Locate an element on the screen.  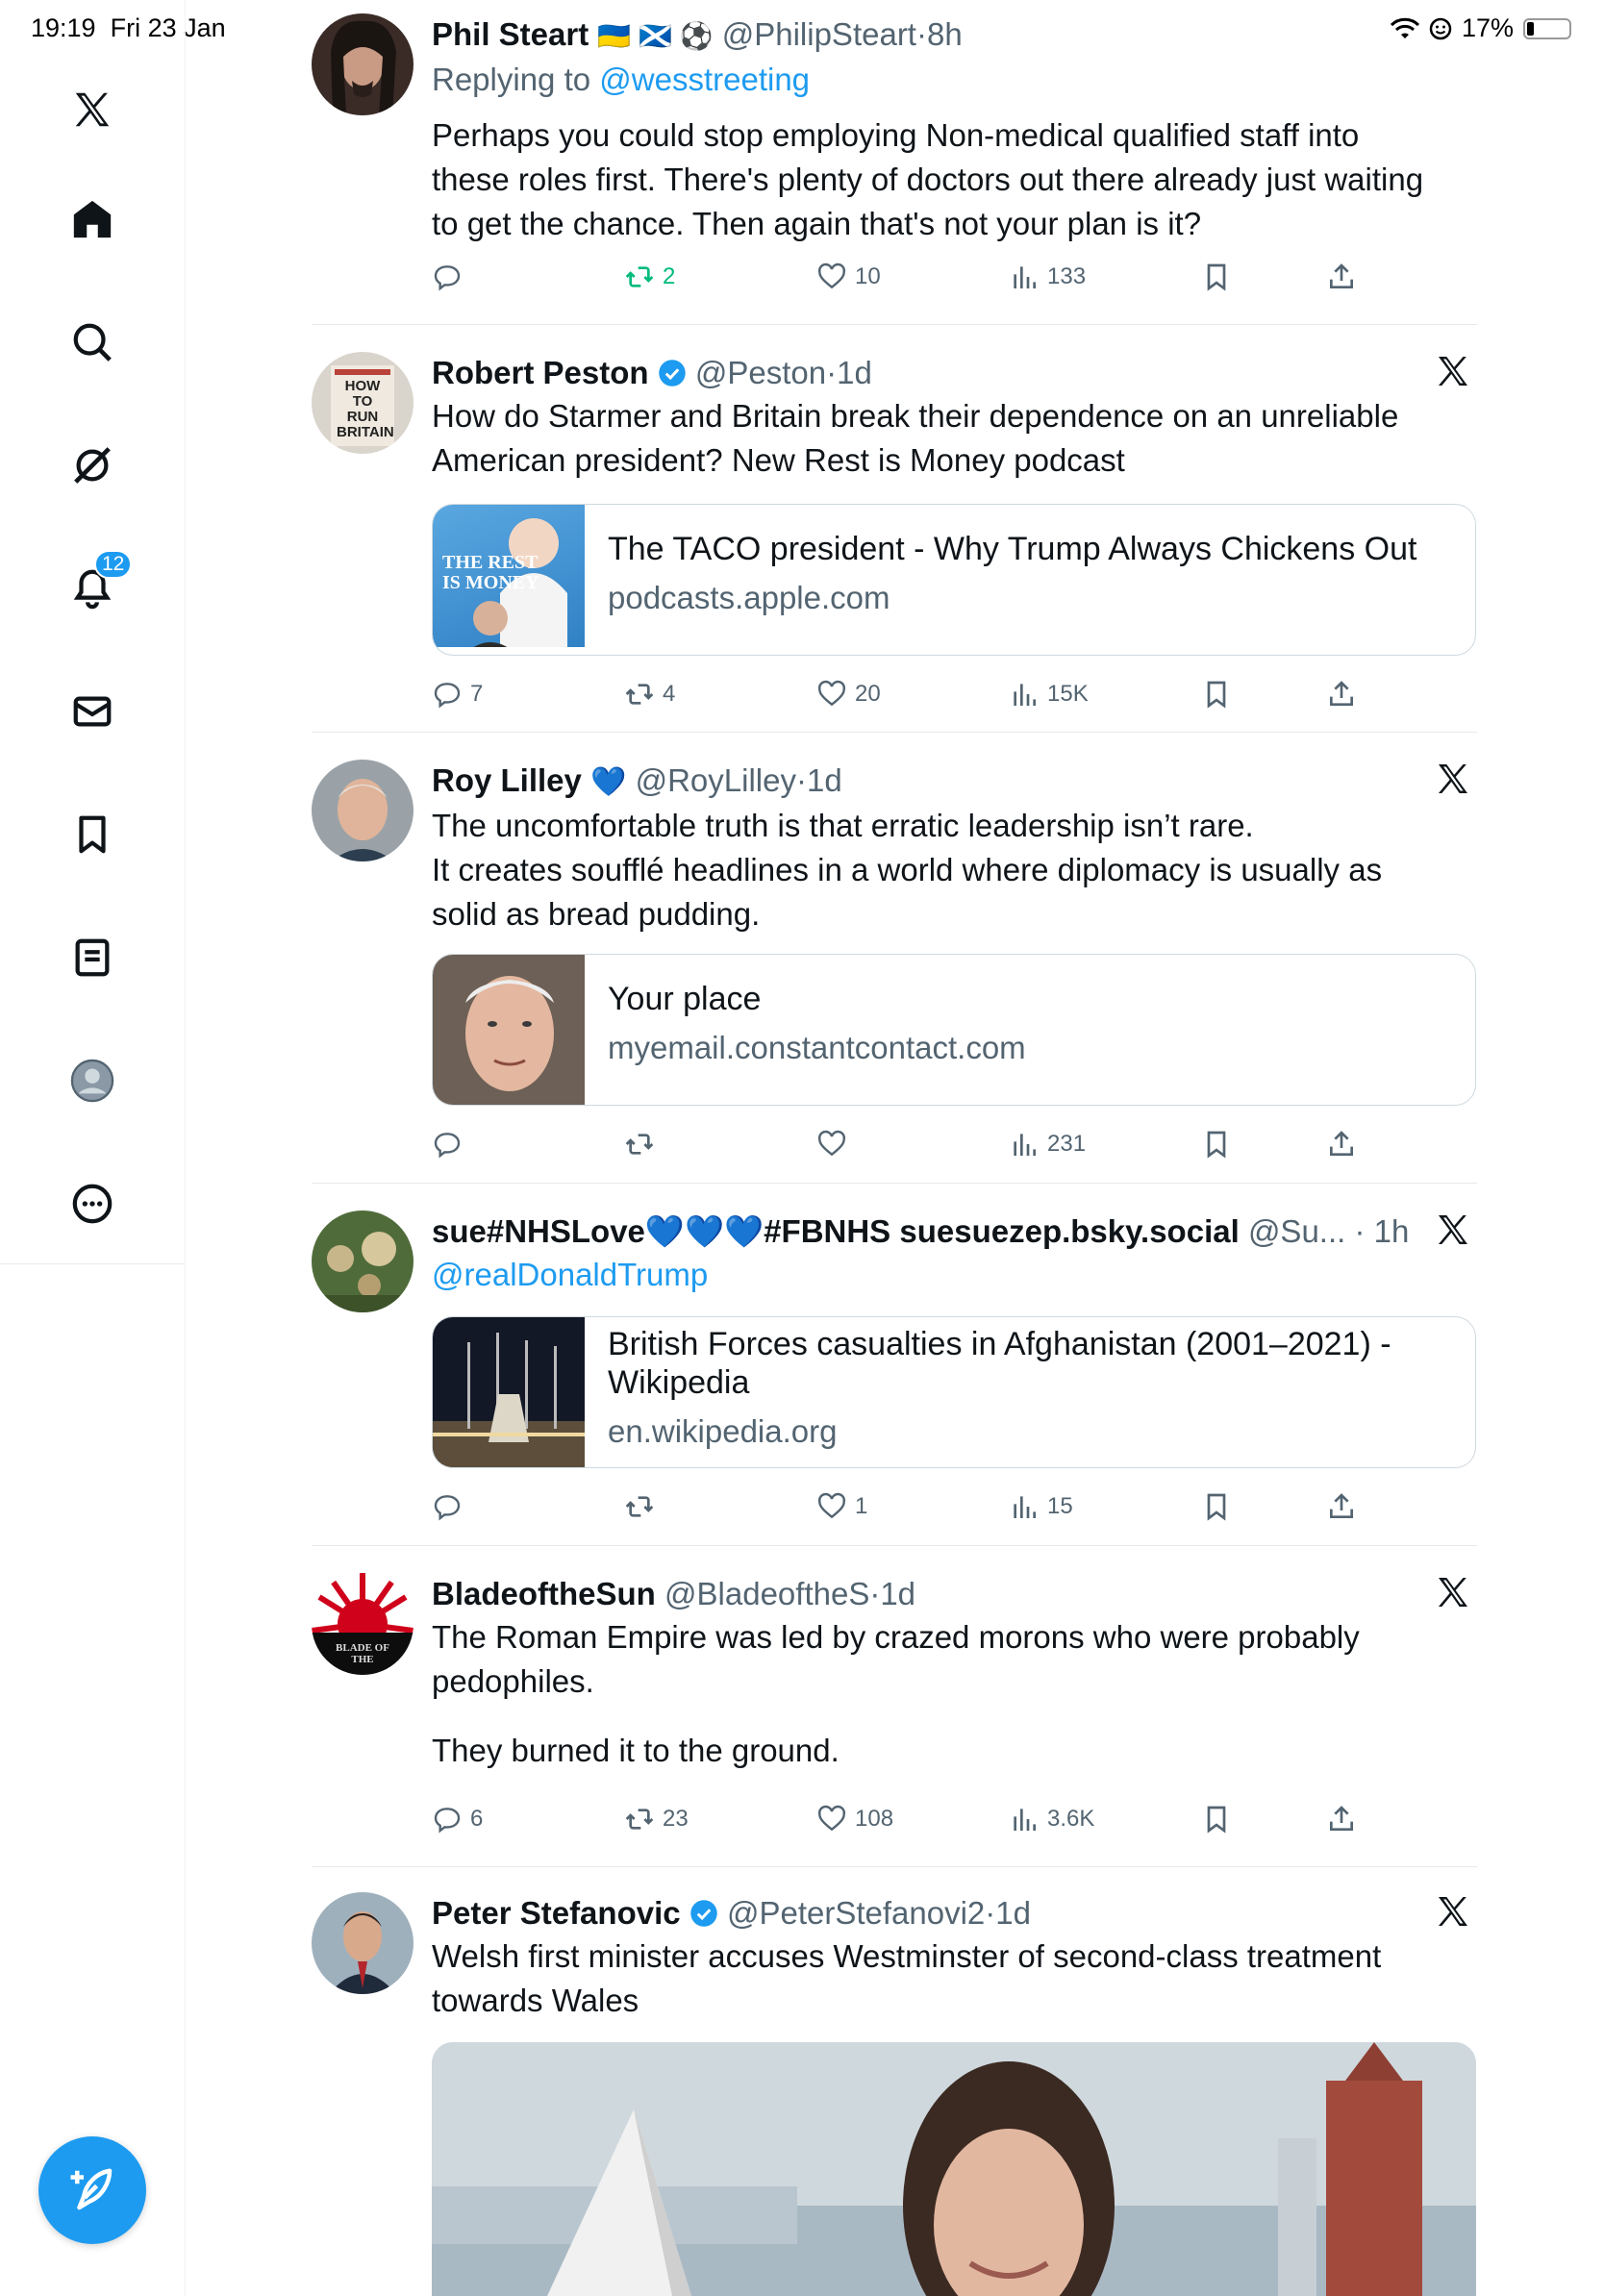
like-button is located at coordinates (835, 1144).